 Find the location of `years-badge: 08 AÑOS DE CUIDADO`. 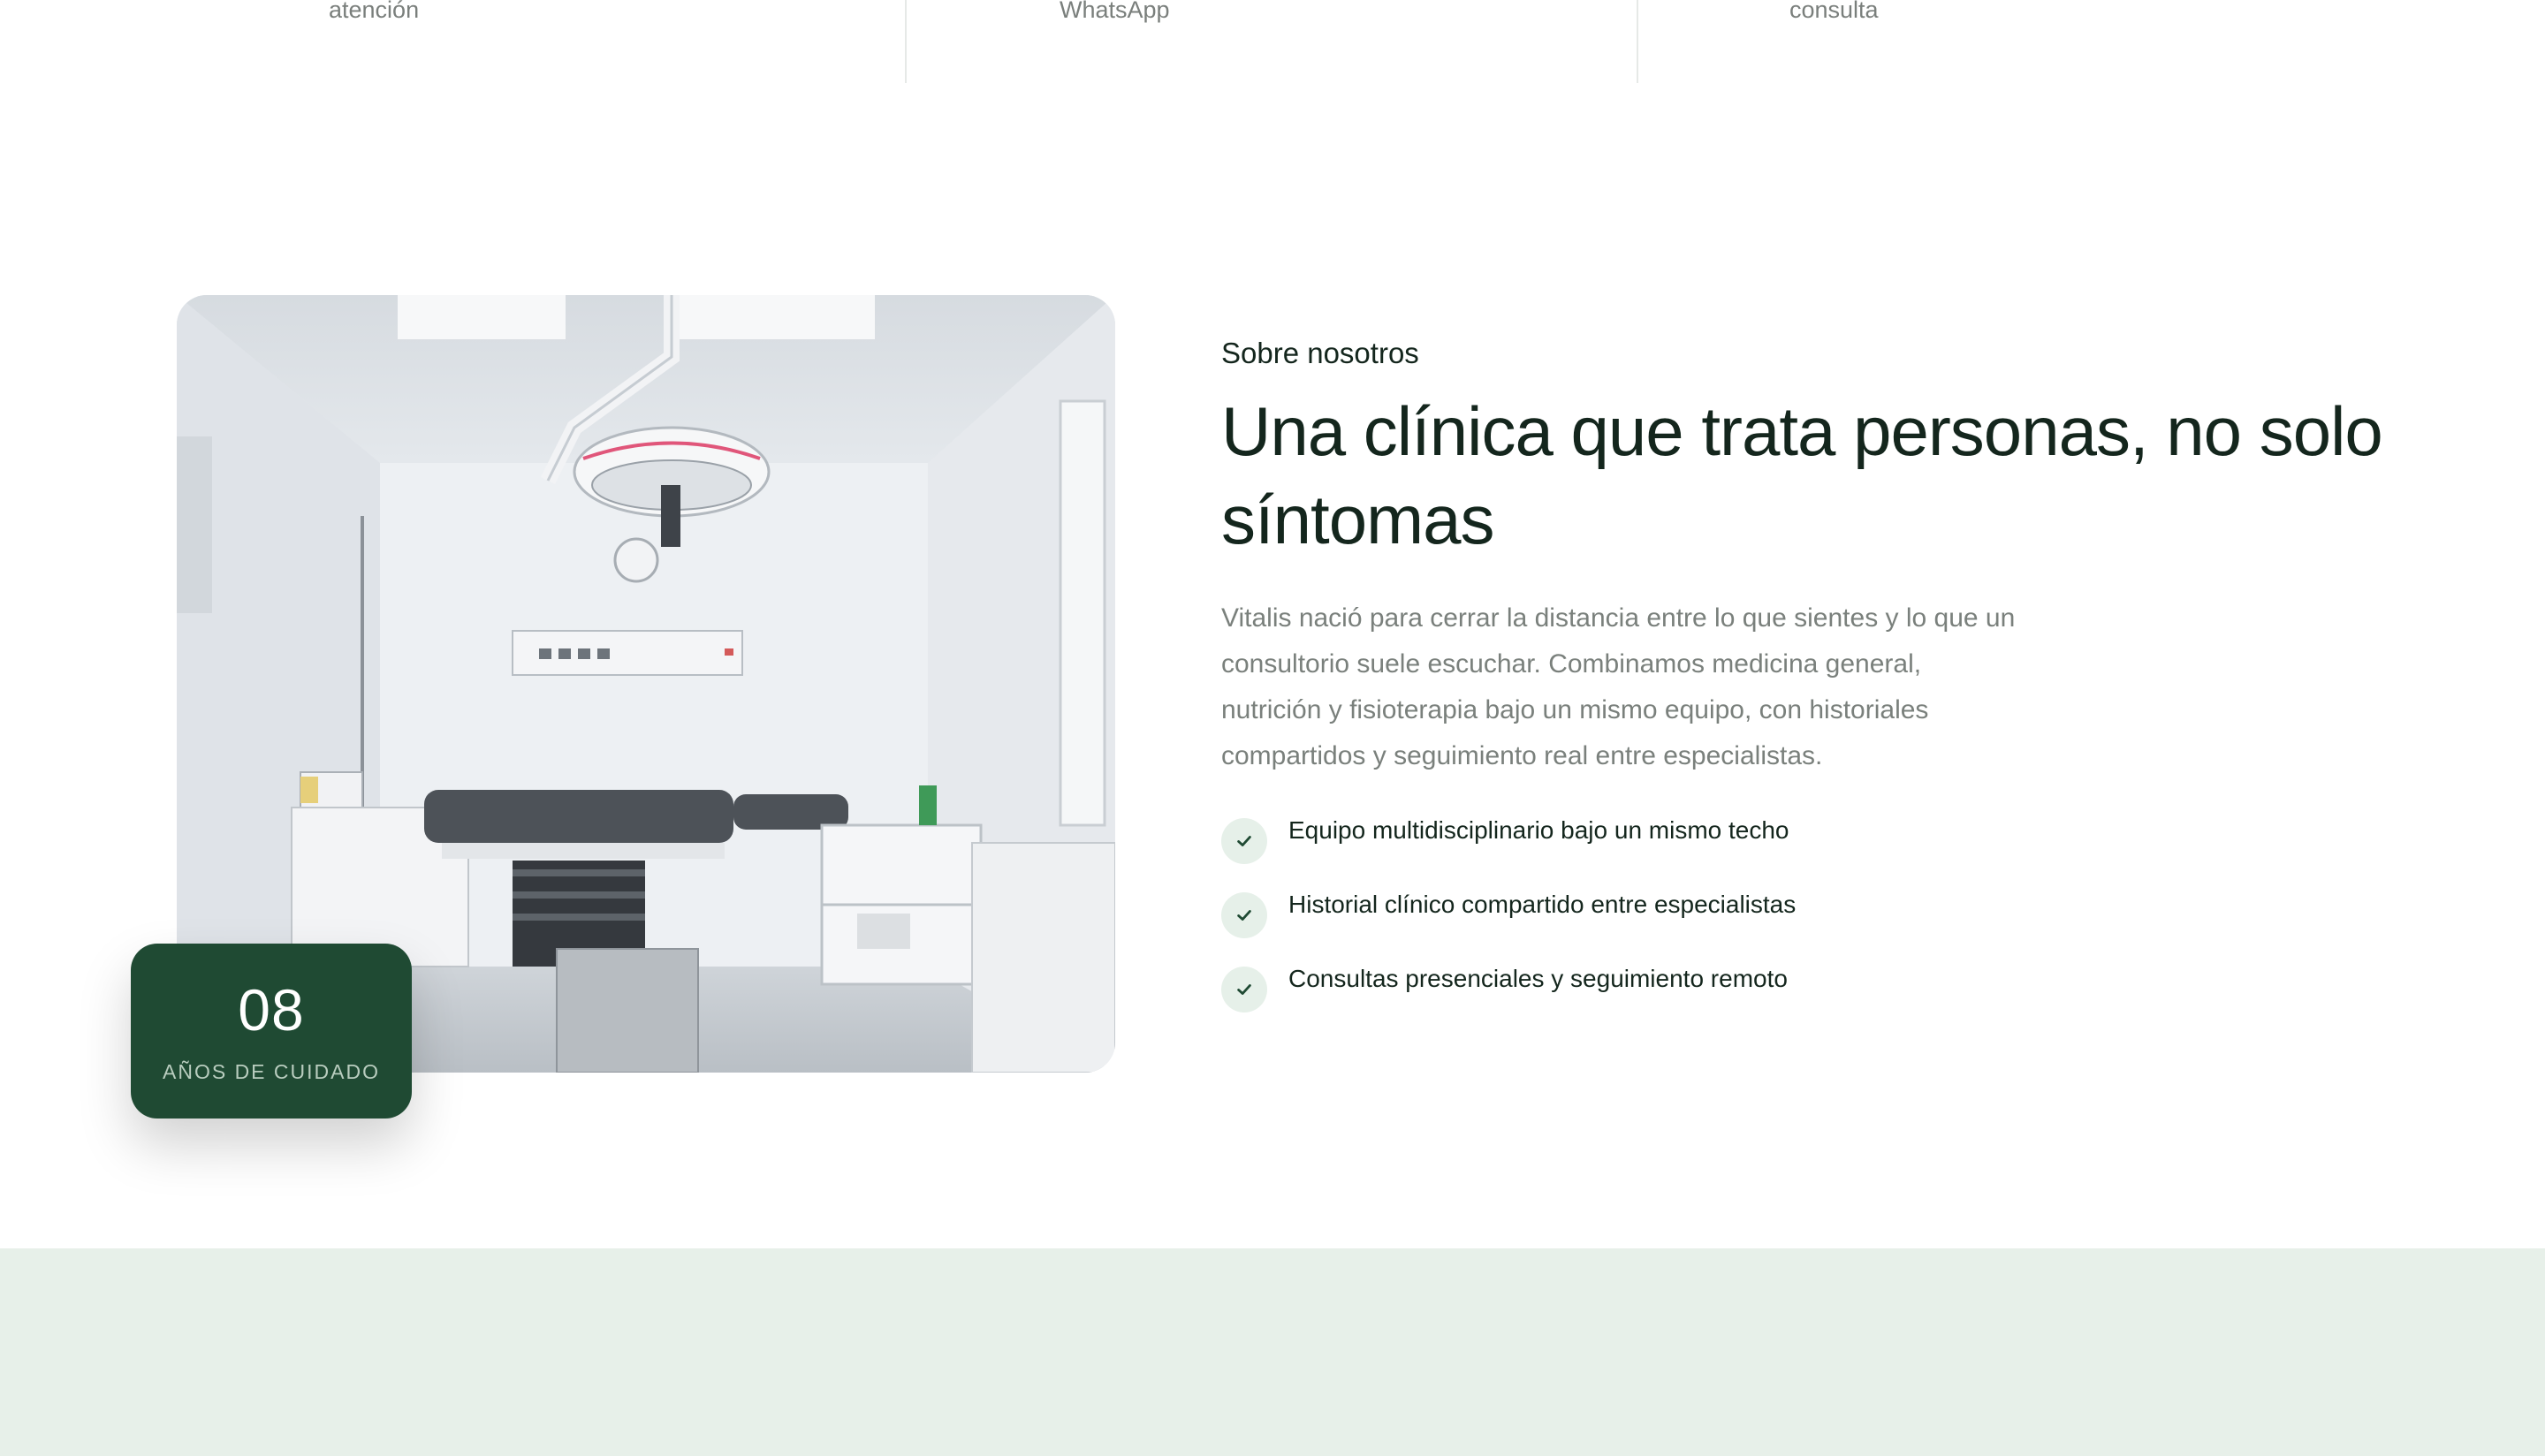

years-badge: 08 AÑOS DE CUIDADO is located at coordinates (271, 1031).